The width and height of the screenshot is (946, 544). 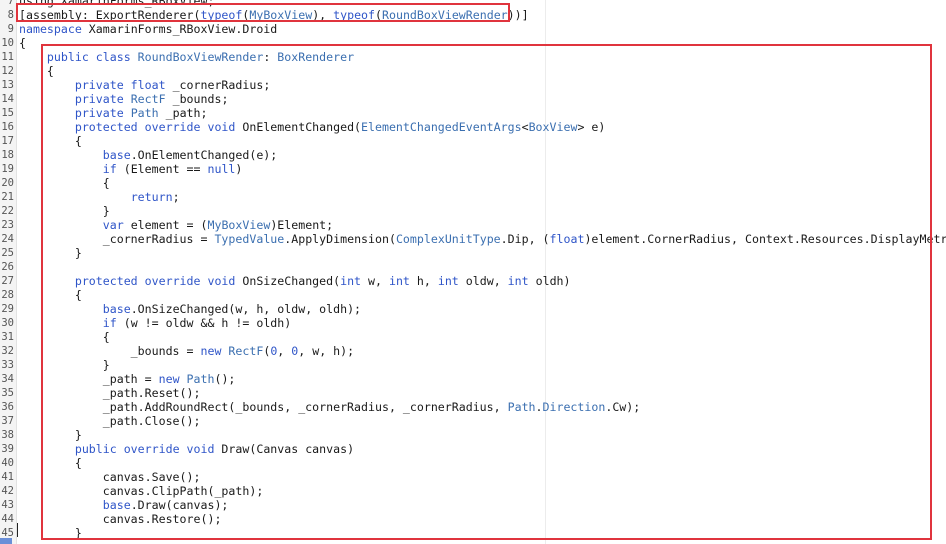 I want to click on code-token: (Element ==, so click(x=162, y=169).